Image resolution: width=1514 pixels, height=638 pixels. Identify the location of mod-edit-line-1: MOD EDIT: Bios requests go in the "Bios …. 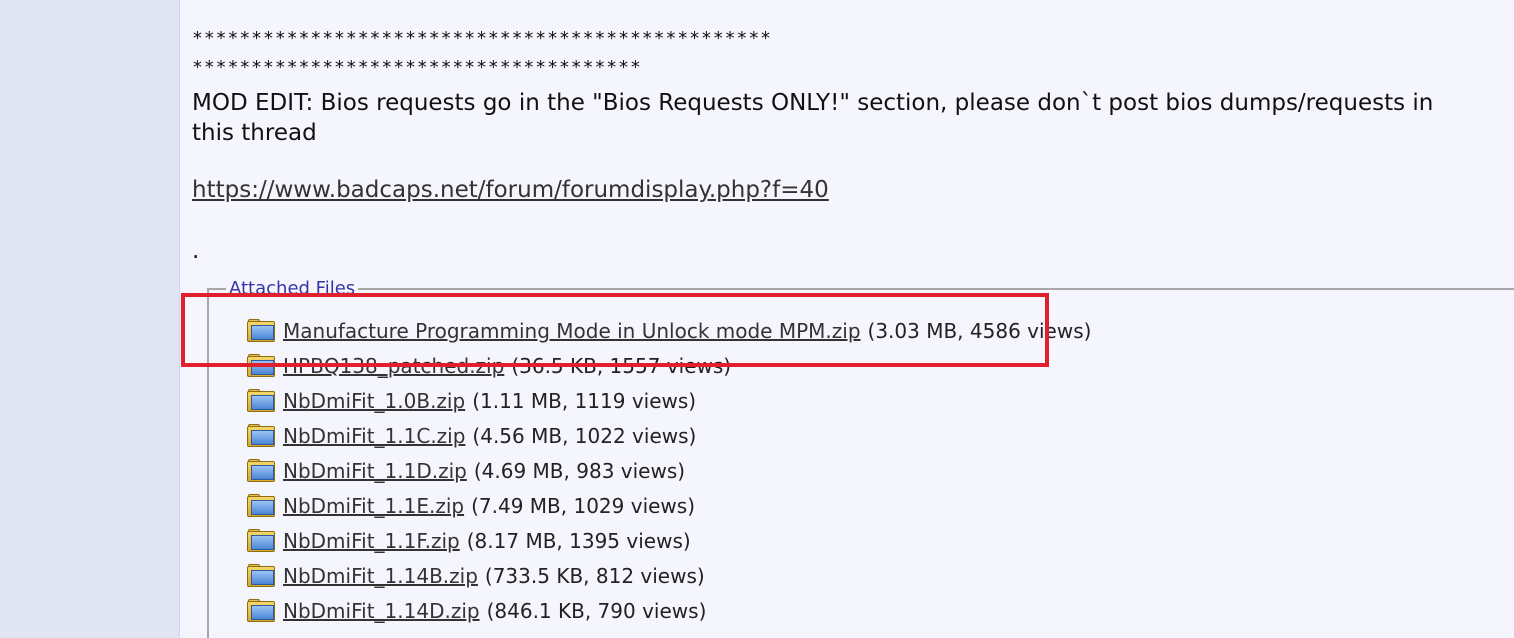
(813, 103).